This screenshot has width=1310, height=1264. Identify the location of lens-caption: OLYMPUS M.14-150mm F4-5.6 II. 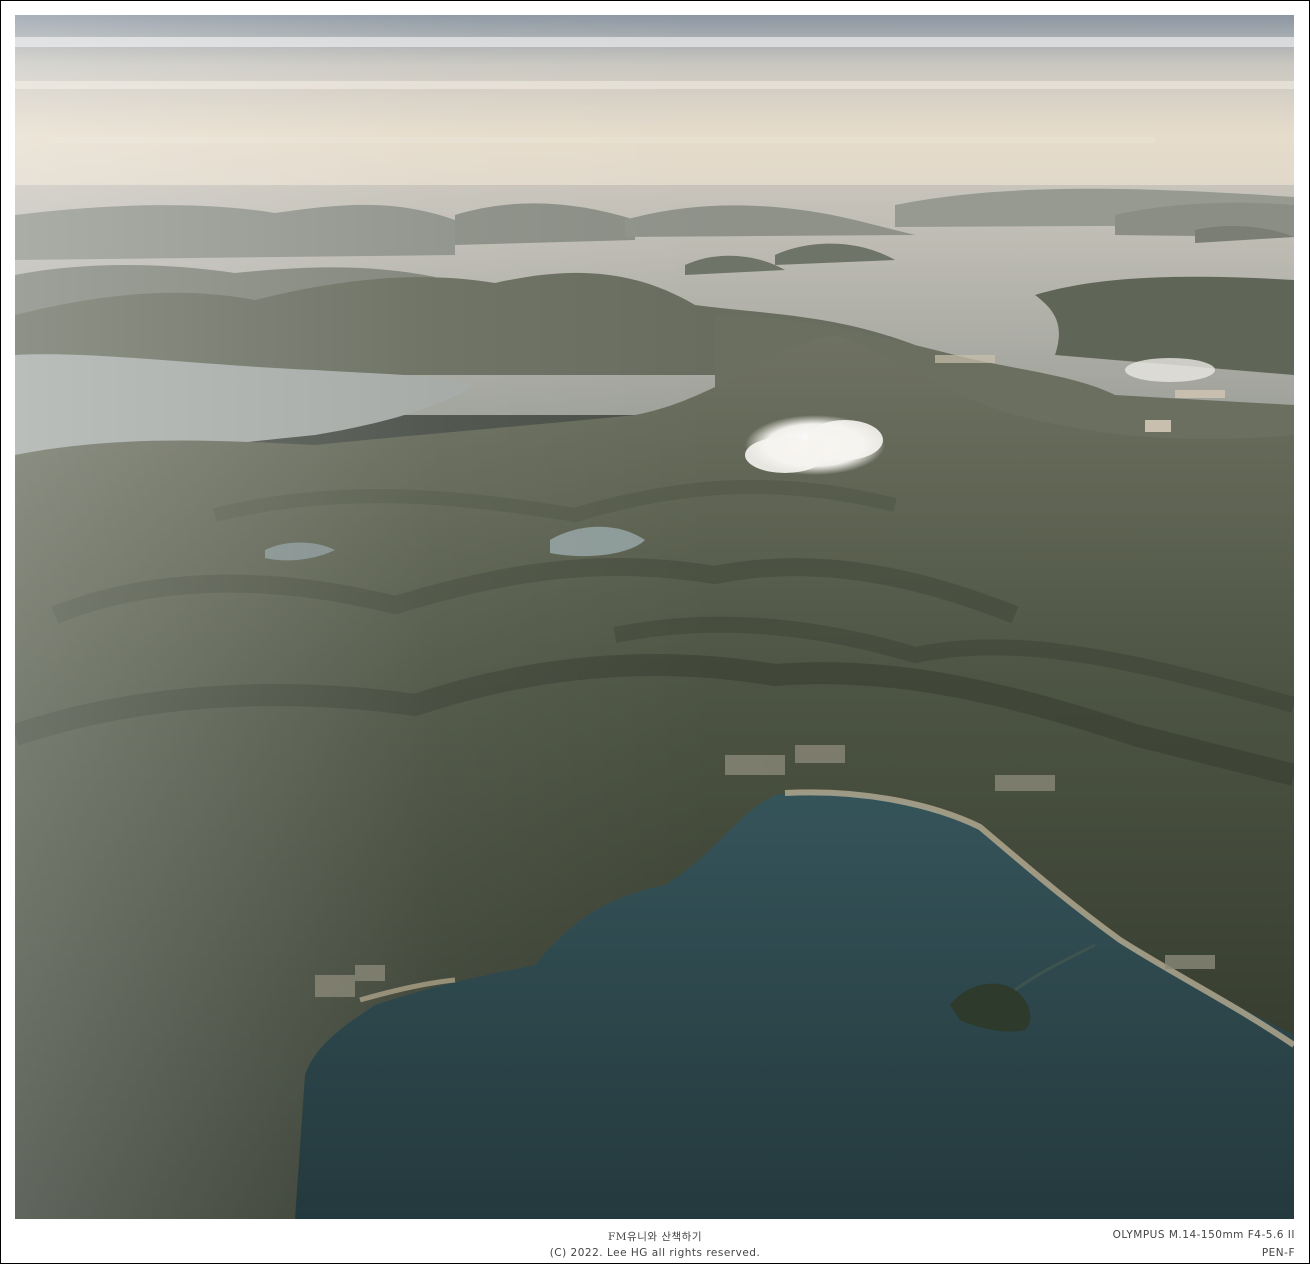
(1203, 1235).